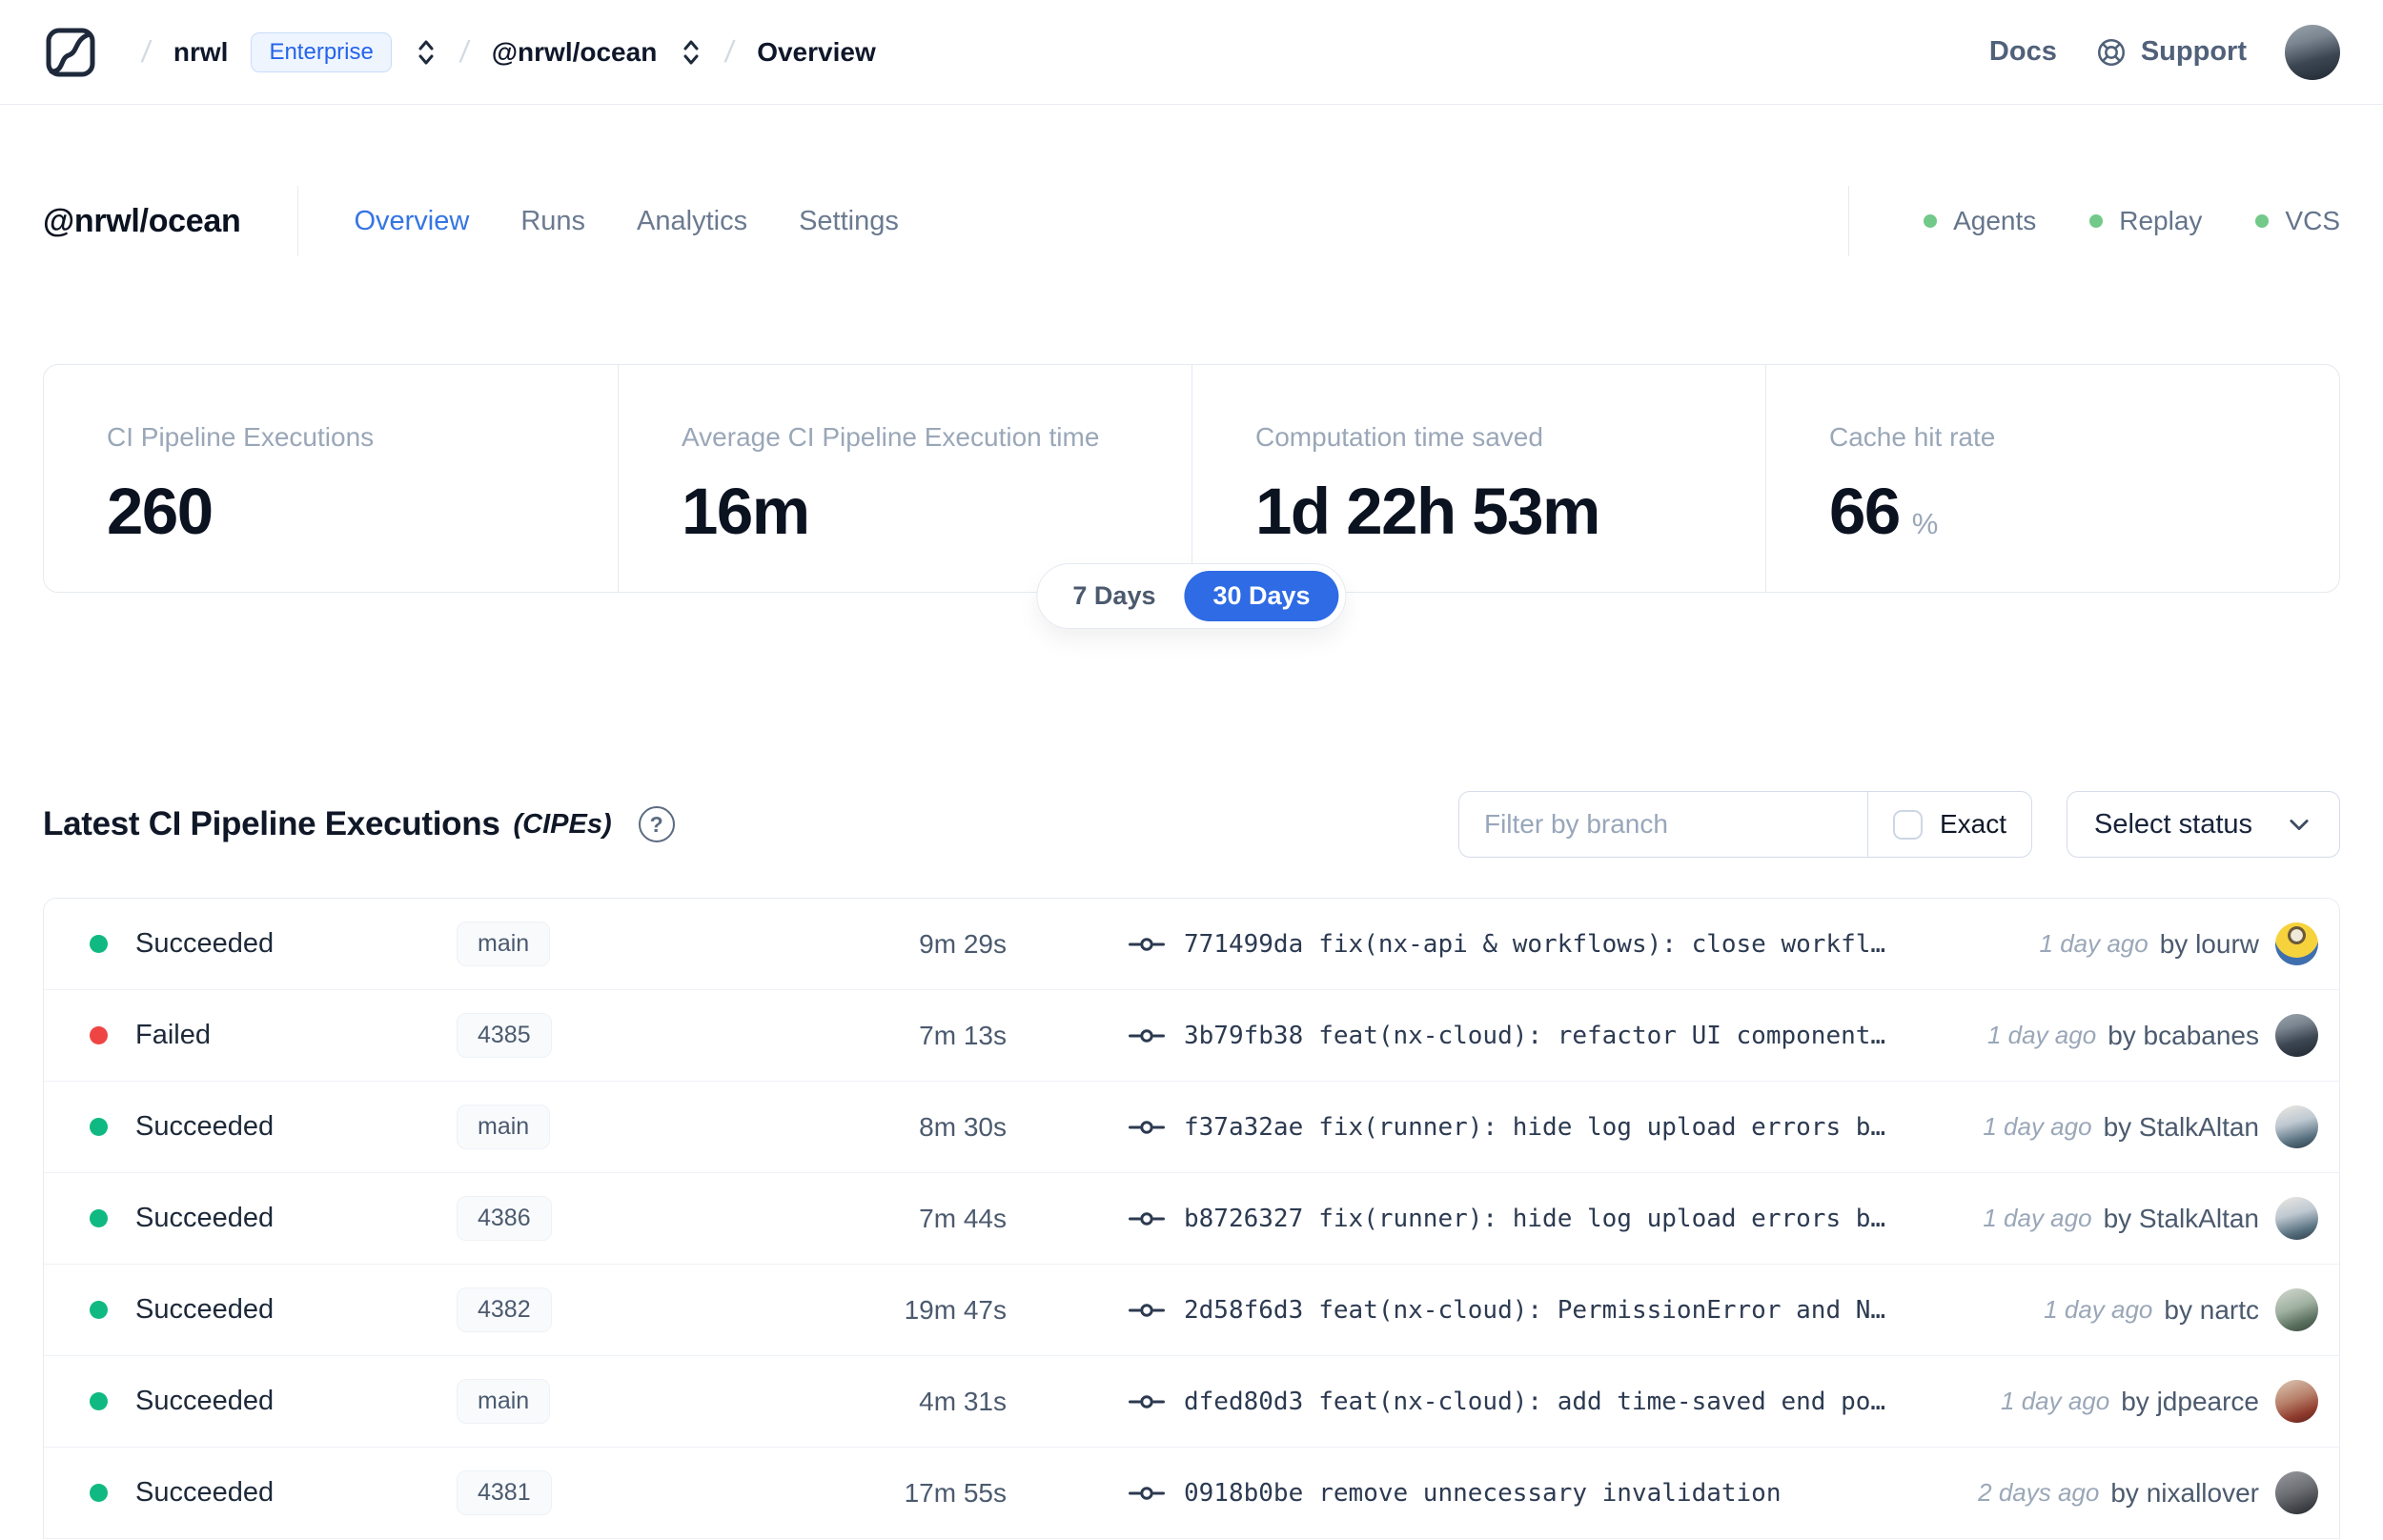 The width and height of the screenshot is (2383, 1540). I want to click on page-title: @nrwl/ocean, so click(142, 220).